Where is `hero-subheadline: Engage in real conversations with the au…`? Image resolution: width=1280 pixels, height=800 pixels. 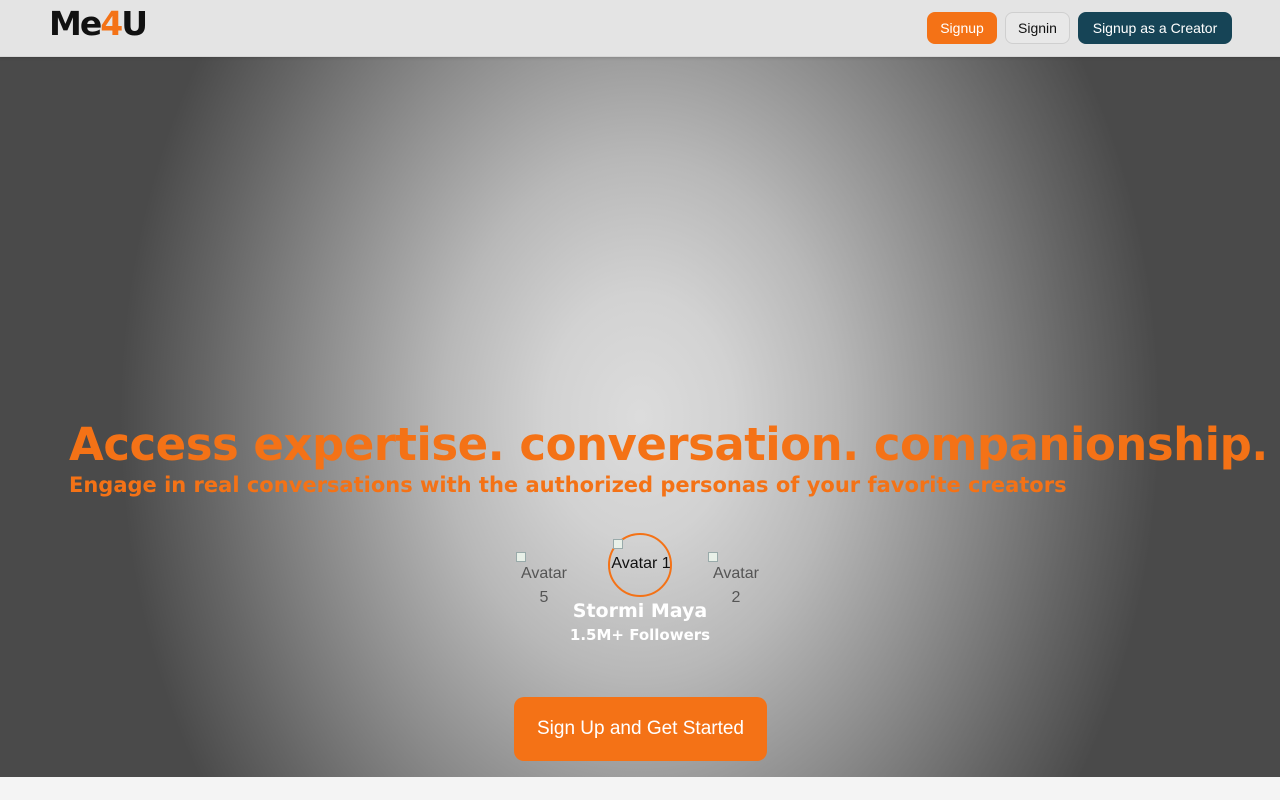 hero-subheadline: Engage in real conversations with the au… is located at coordinates (568, 485).